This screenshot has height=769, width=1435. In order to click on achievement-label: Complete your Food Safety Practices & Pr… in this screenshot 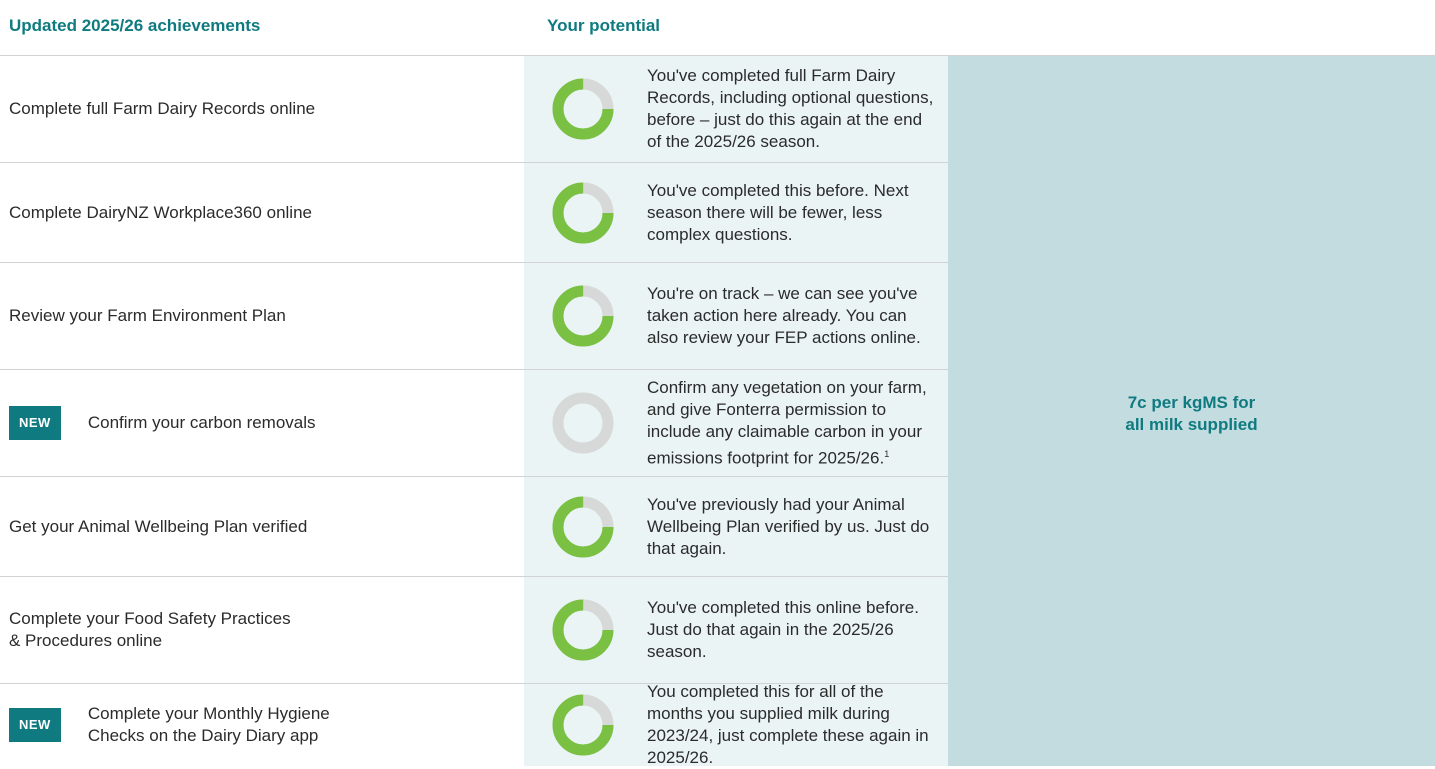, I will do `click(150, 629)`.